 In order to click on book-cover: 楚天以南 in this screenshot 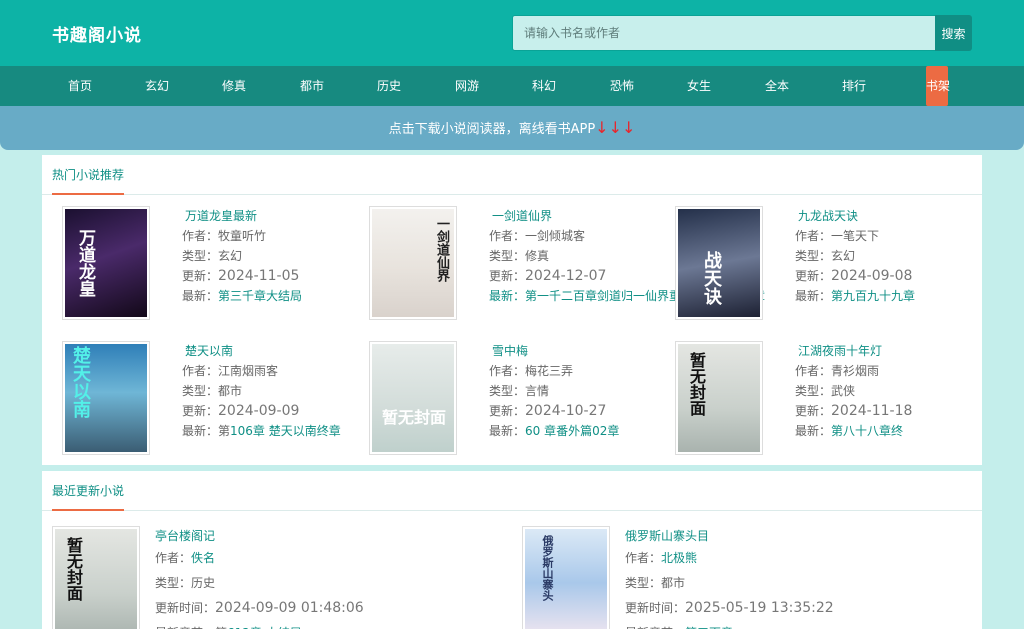, I will do `click(106, 398)`.